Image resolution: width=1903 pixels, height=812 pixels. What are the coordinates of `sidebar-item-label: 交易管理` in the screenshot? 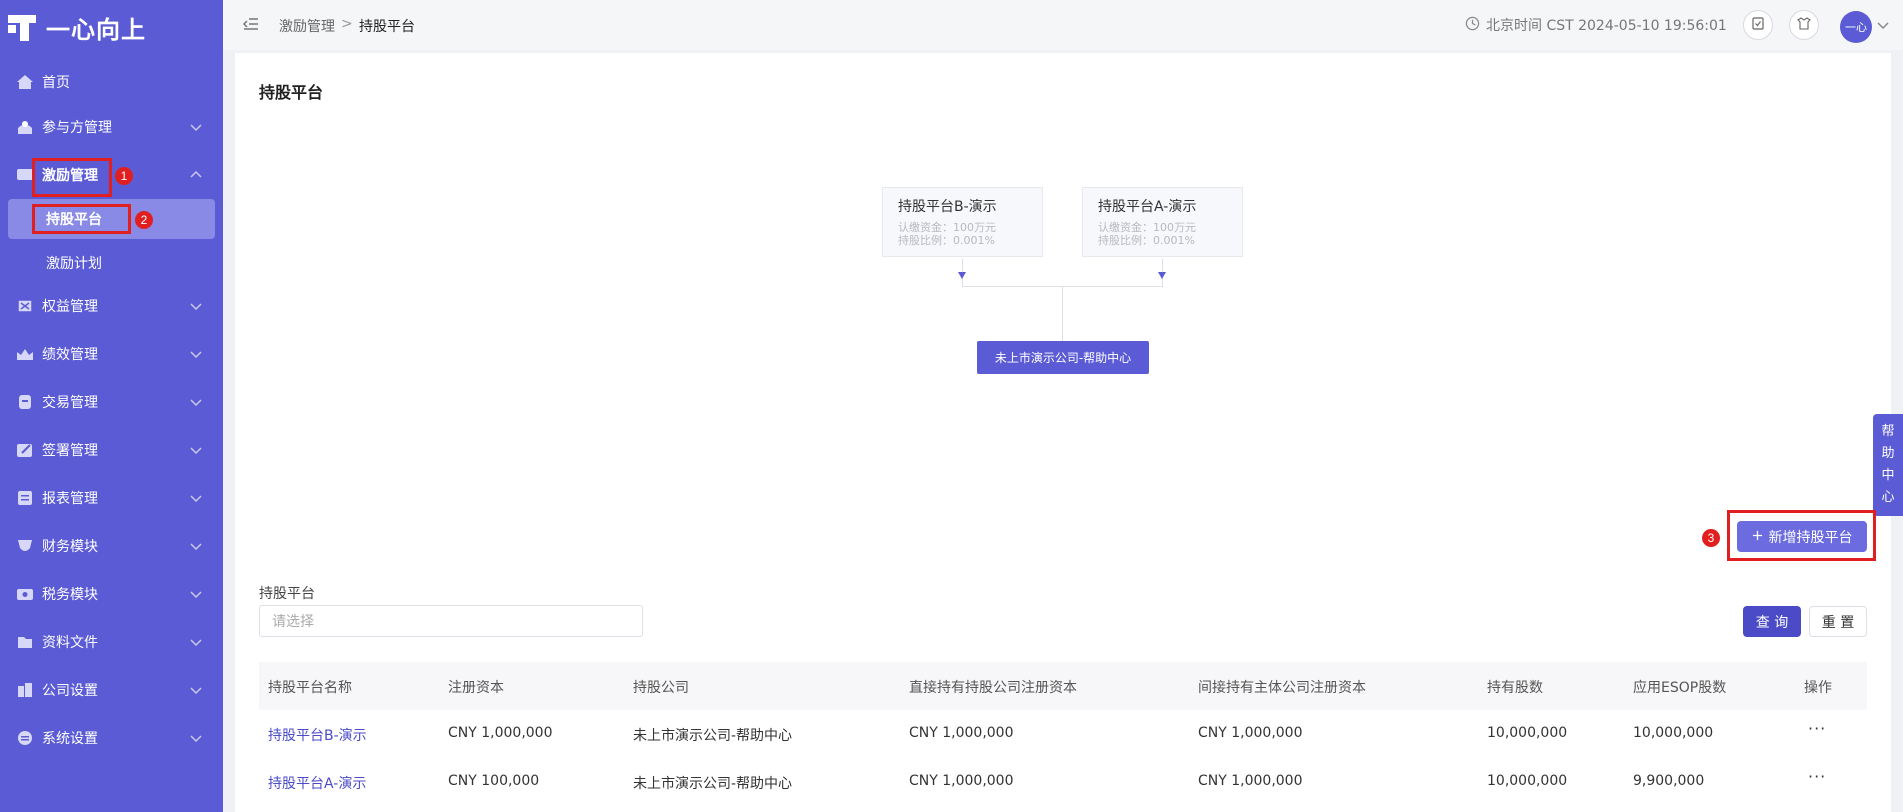 It's located at (70, 403).